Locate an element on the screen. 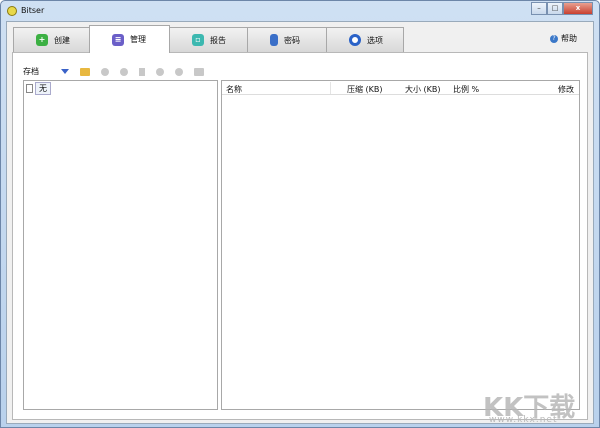 Image resolution: width=600 pixels, height=428 pixels. remove-icon is located at coordinates (124, 71).